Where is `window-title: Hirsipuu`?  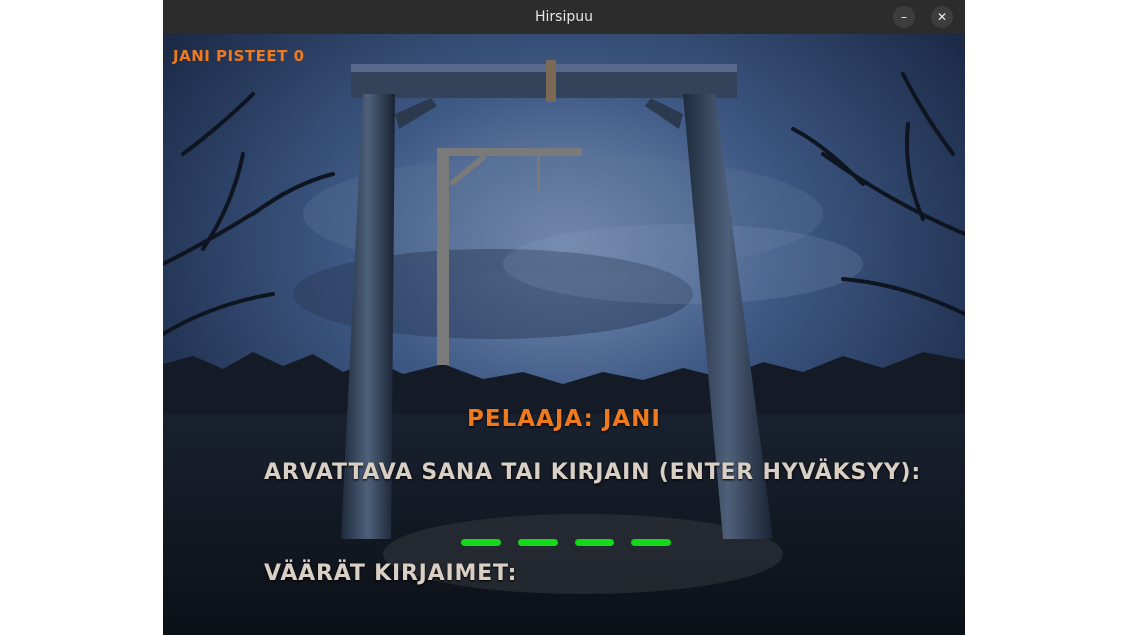
window-title: Hirsipuu is located at coordinates (564, 17).